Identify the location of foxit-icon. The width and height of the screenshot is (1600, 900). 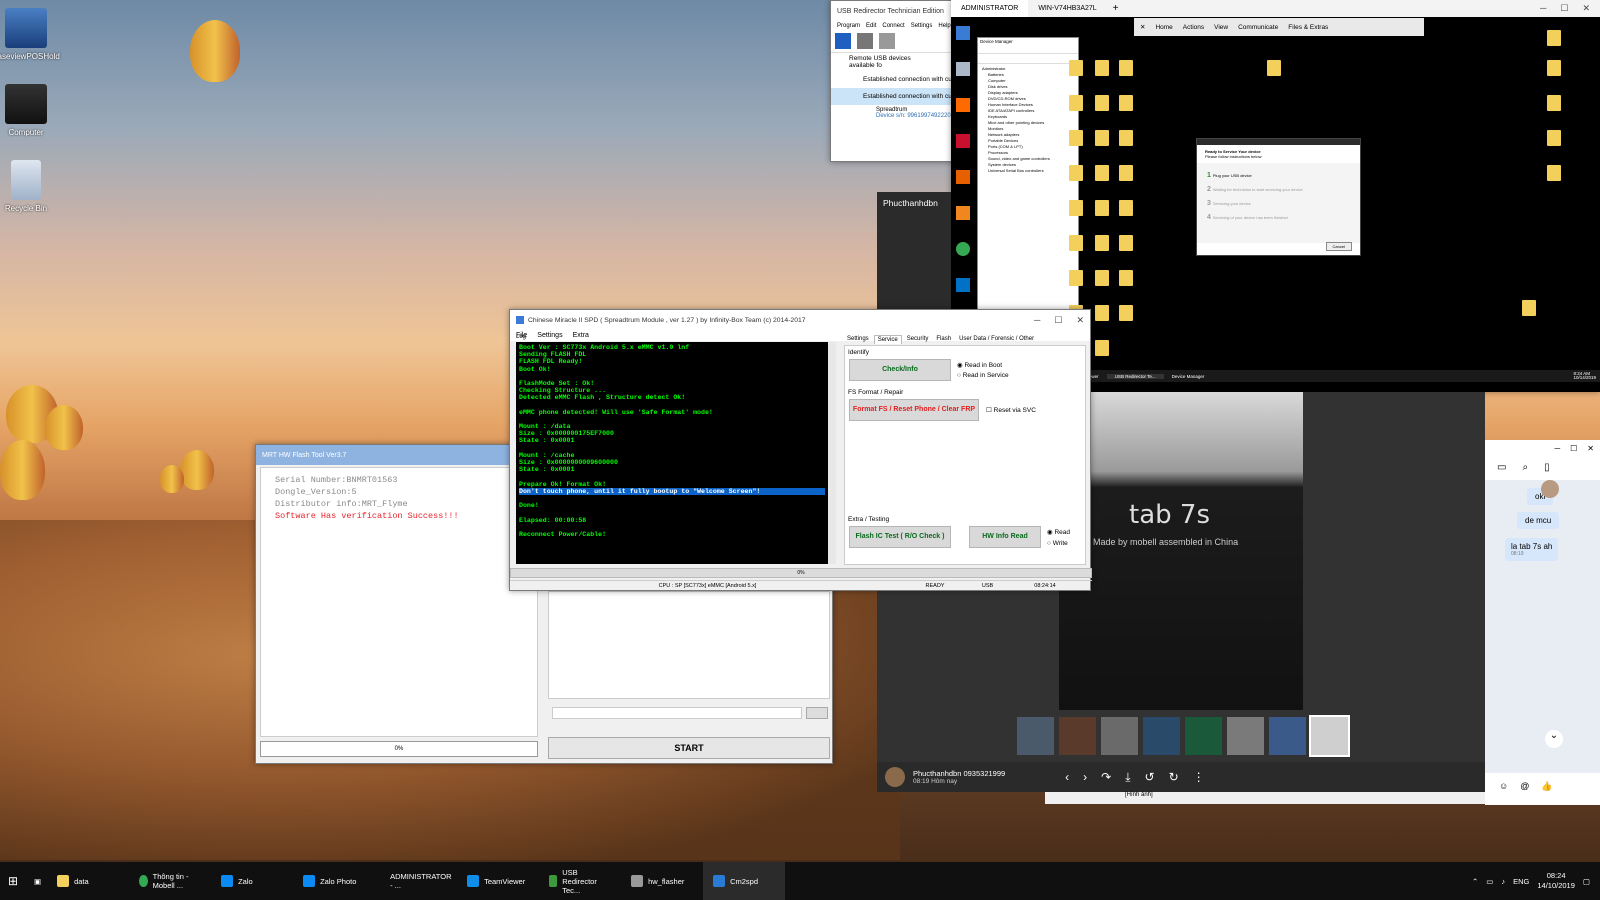
(963, 213).